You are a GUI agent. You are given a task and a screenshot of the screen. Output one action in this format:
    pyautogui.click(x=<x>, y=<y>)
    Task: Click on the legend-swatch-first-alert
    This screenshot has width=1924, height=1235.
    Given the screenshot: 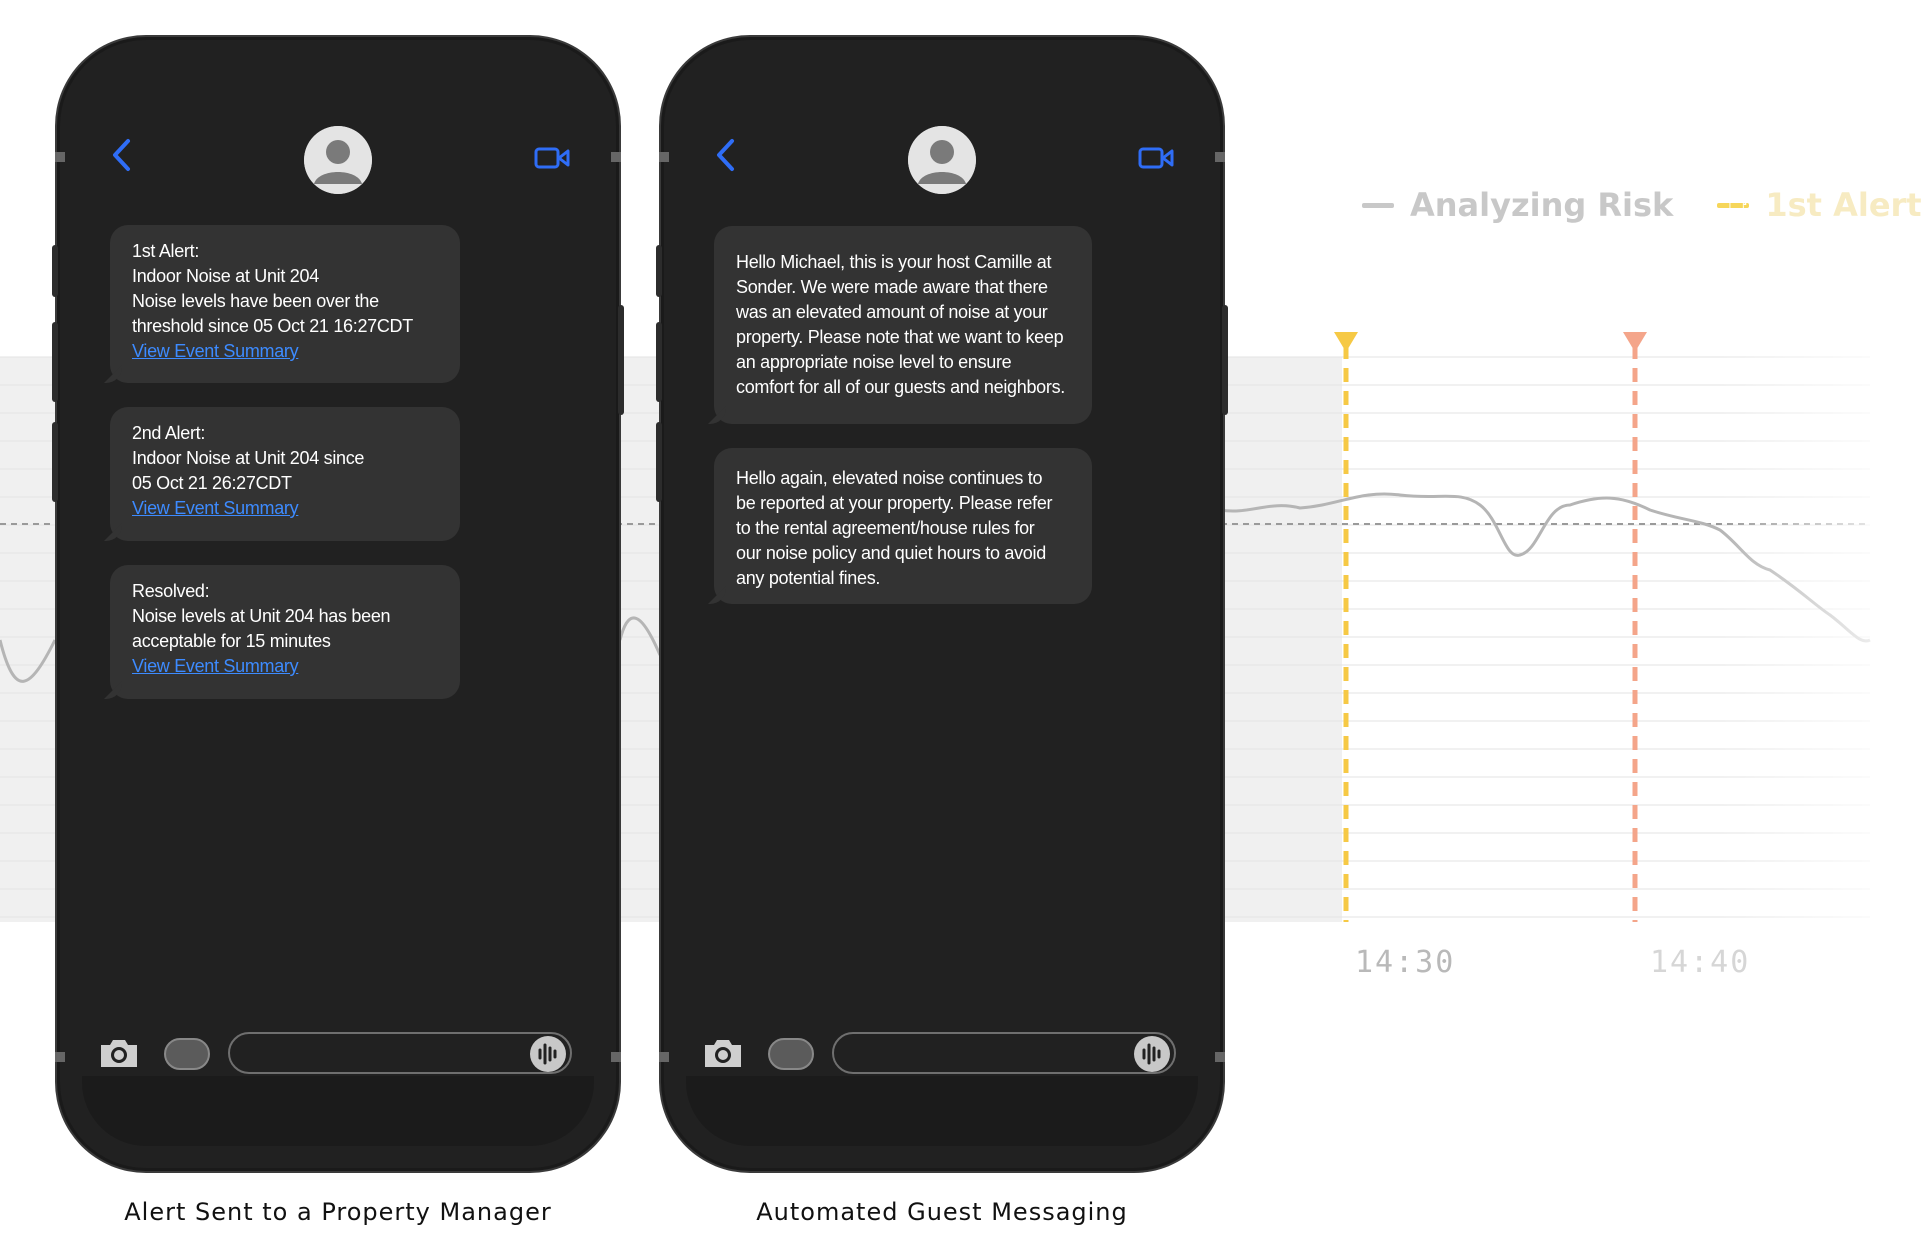 What is the action you would take?
    pyautogui.click(x=1733, y=205)
    